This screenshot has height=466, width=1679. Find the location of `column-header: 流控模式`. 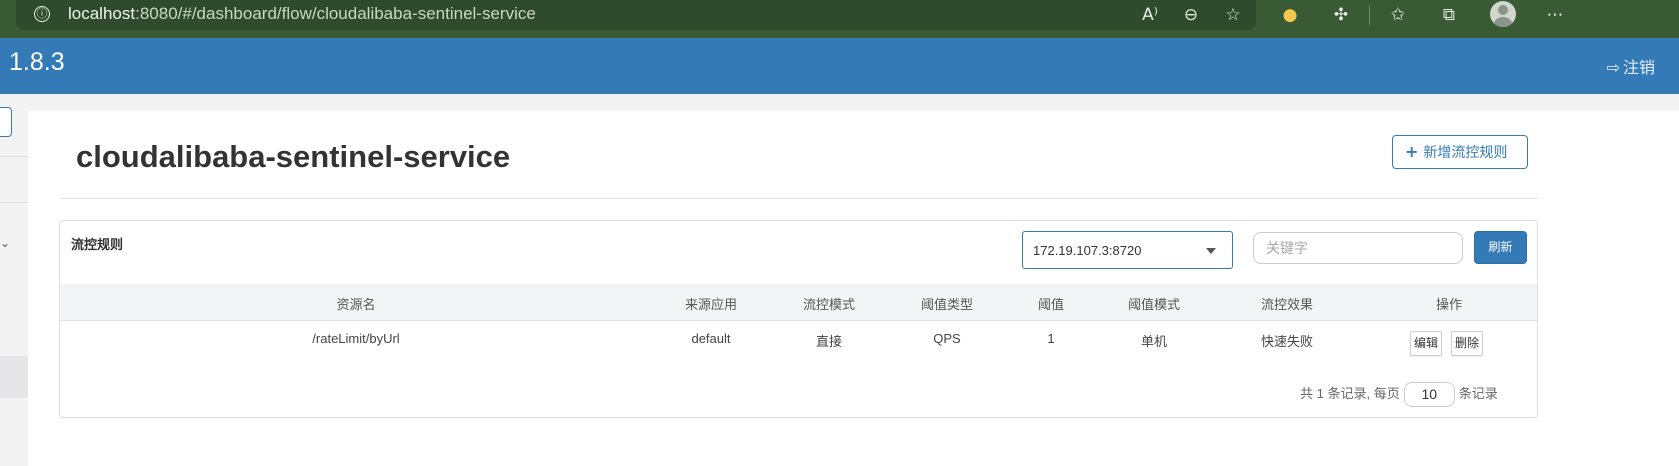

column-header: 流控模式 is located at coordinates (829, 304).